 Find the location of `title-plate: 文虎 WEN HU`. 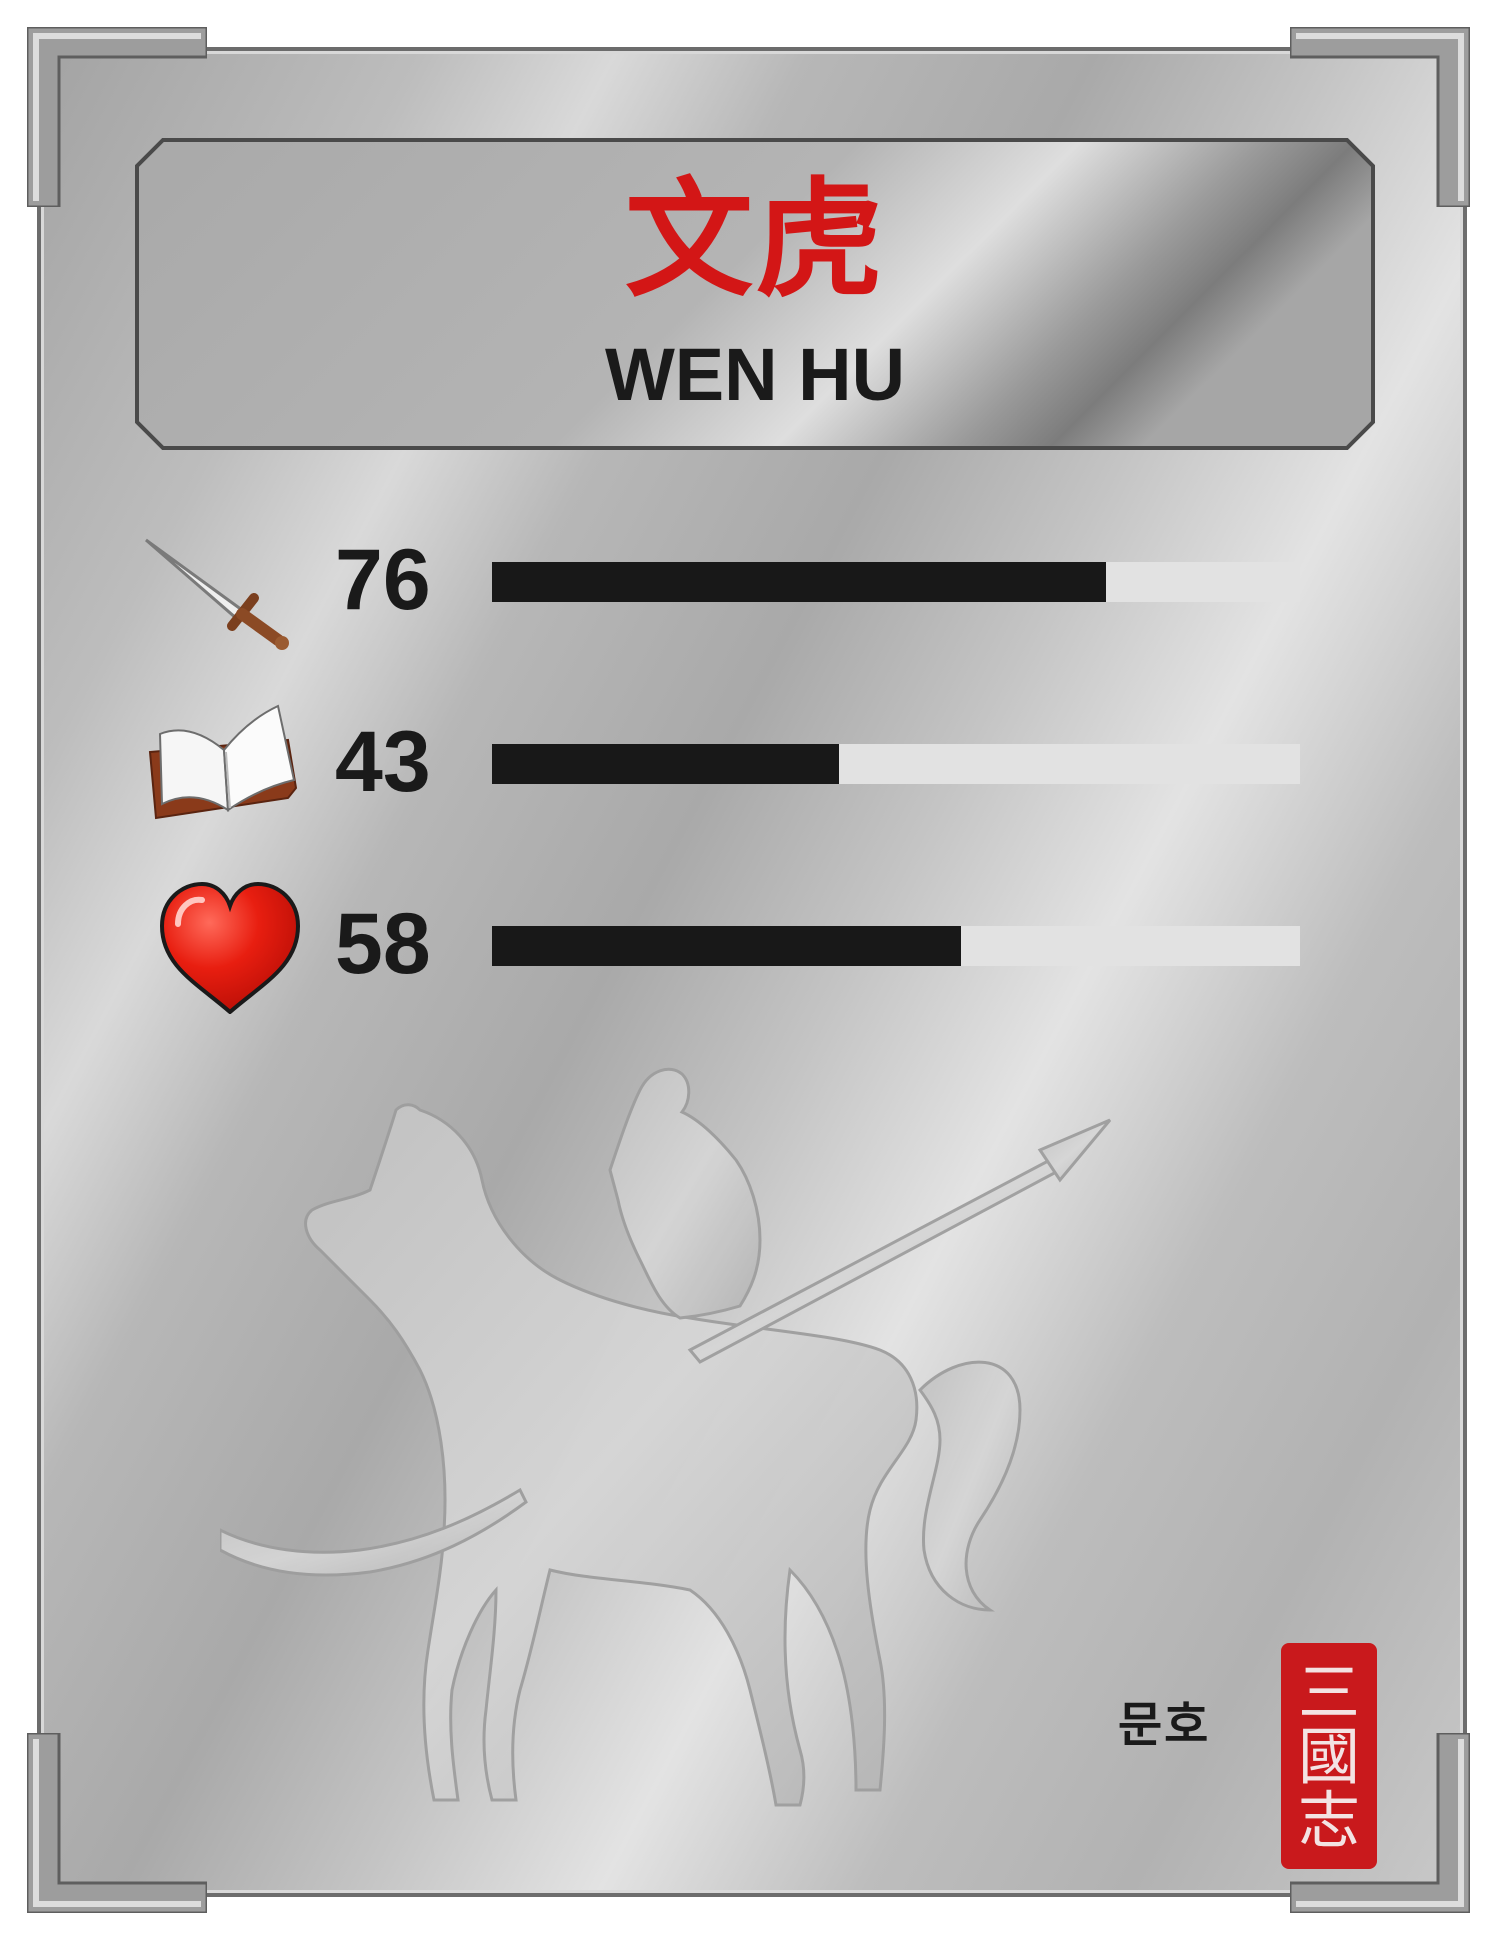

title-plate: 文虎 WEN HU is located at coordinates (755, 294).